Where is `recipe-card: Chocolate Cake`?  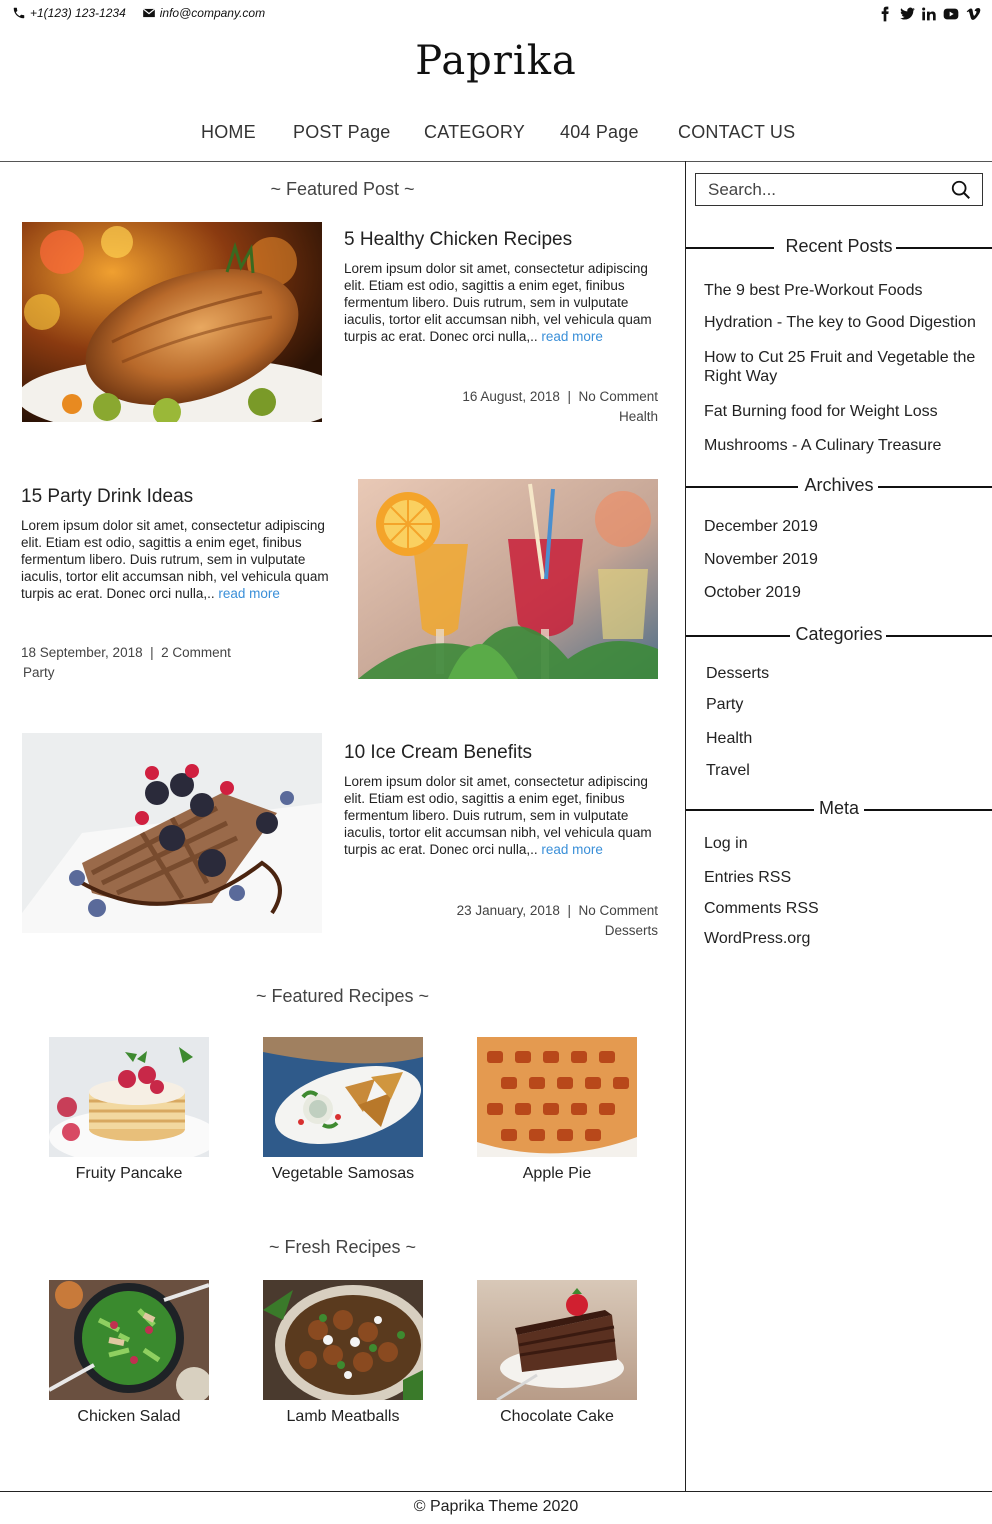
recipe-card: Chocolate Cake is located at coordinates (557, 1353).